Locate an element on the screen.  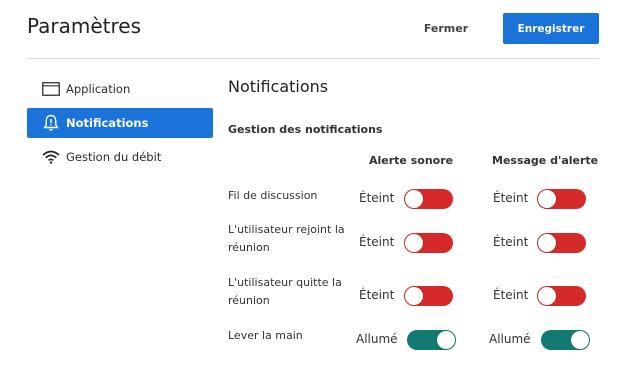
bell-alert-icon is located at coordinates (51, 123).